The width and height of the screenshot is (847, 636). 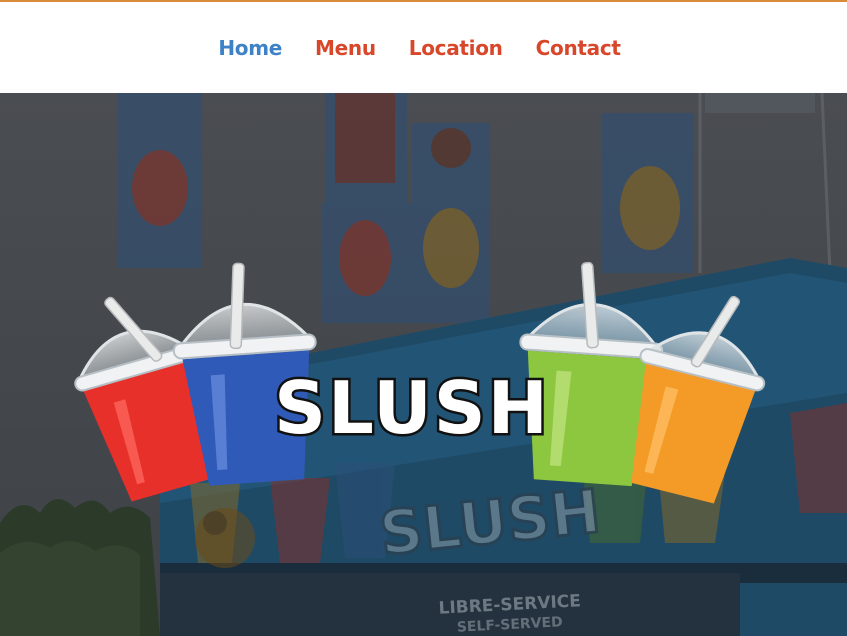 What do you see at coordinates (578, 48) in the screenshot?
I see `nav-contact-link: Contact` at bounding box center [578, 48].